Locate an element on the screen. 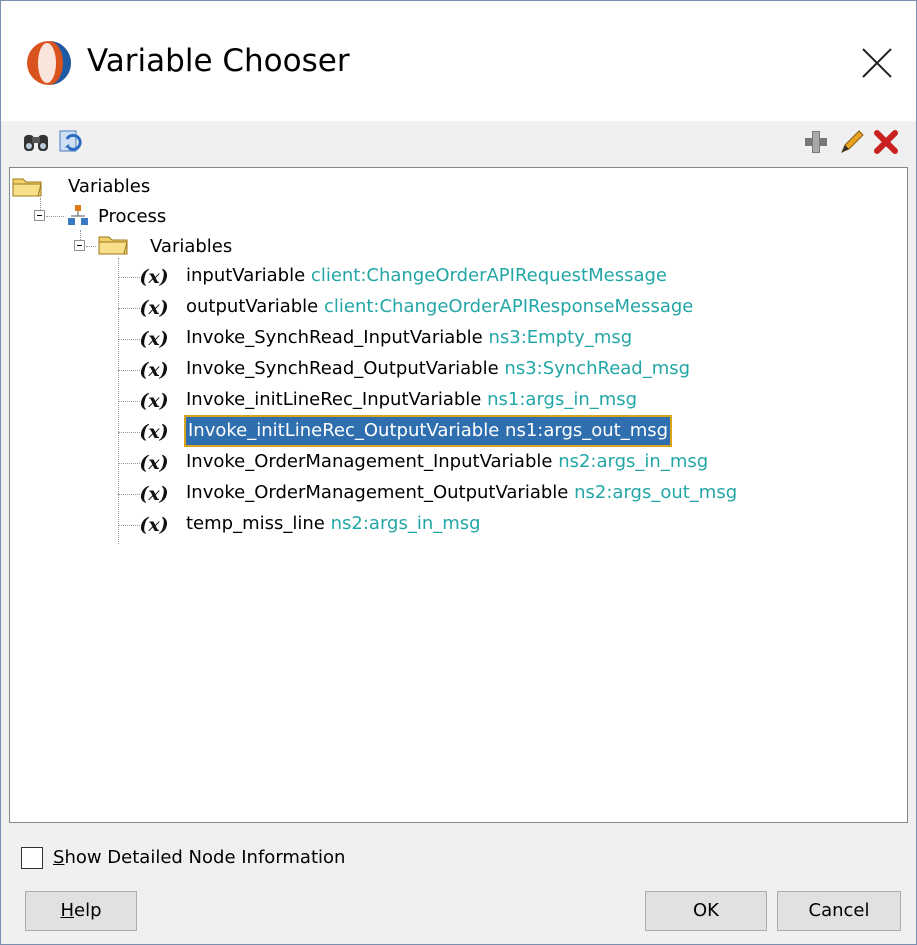 This screenshot has height=945, width=917. title-bar: Variable Chooser is located at coordinates (458, 61).